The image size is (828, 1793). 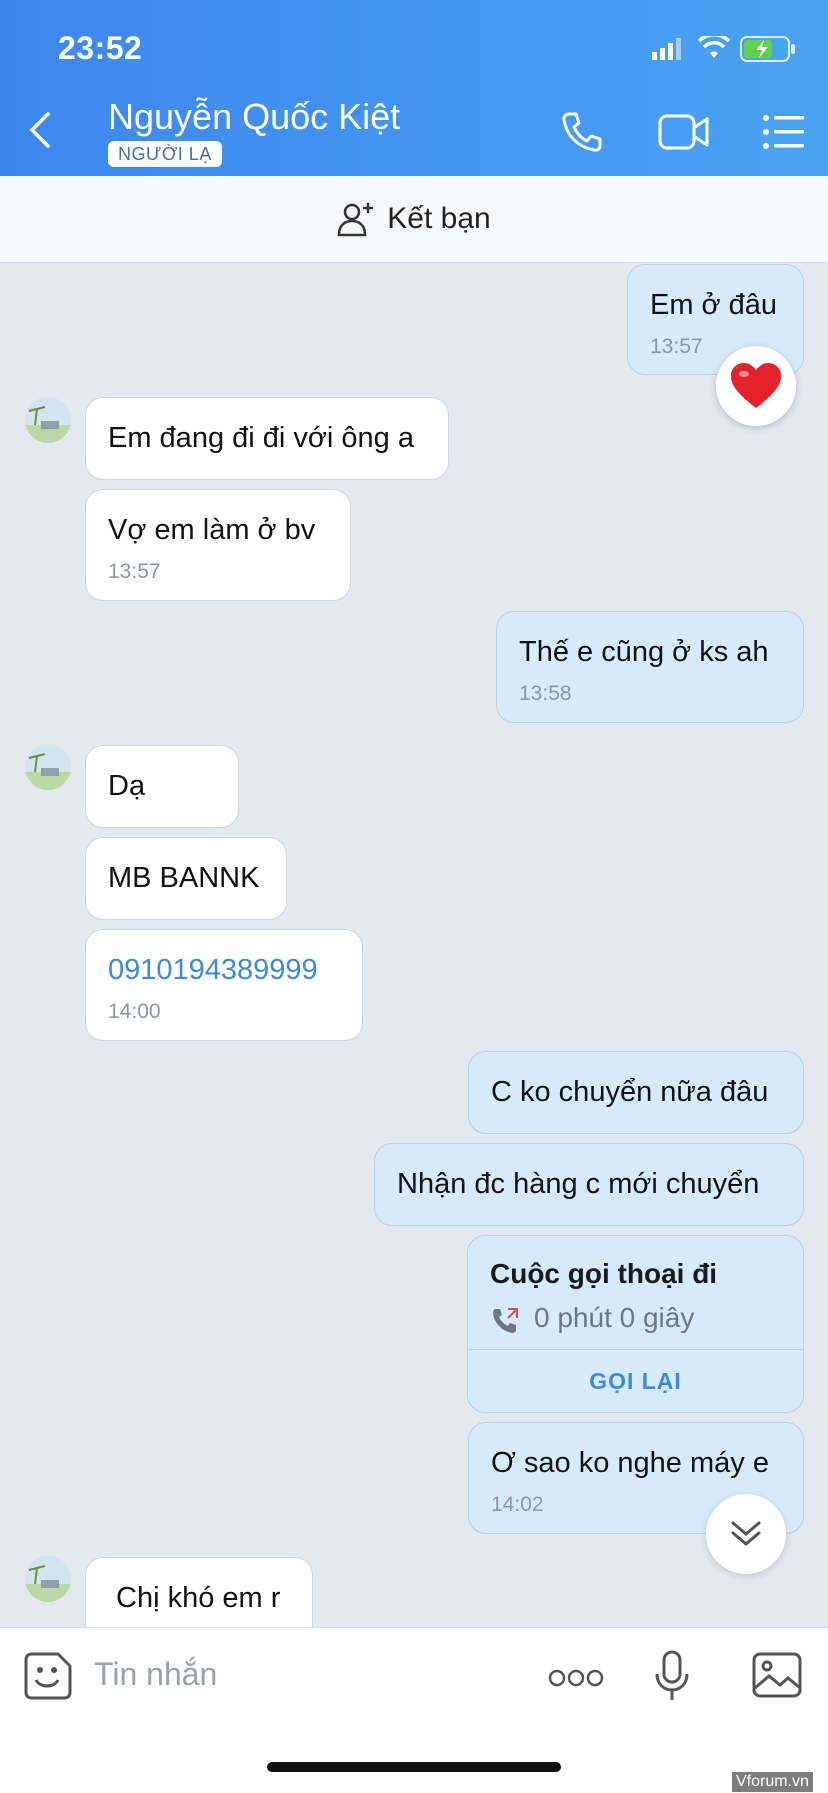 What do you see at coordinates (254, 117) in the screenshot?
I see `contact-name: Nguyễn Quốc Kiệt` at bounding box center [254, 117].